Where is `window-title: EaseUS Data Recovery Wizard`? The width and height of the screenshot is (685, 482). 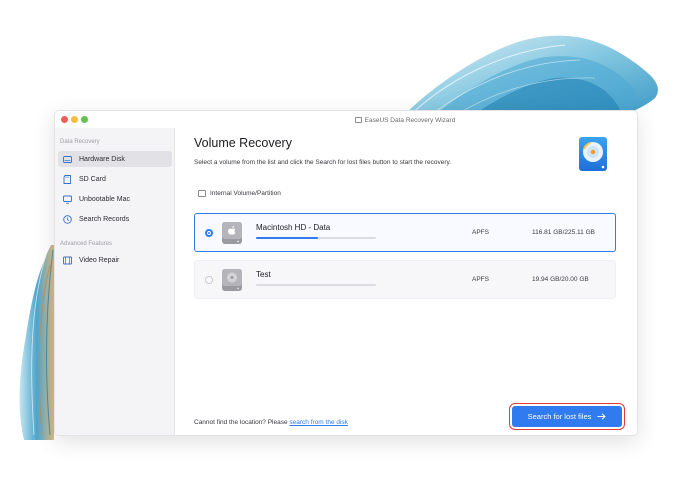
window-title: EaseUS Data Recovery Wizard is located at coordinates (405, 120).